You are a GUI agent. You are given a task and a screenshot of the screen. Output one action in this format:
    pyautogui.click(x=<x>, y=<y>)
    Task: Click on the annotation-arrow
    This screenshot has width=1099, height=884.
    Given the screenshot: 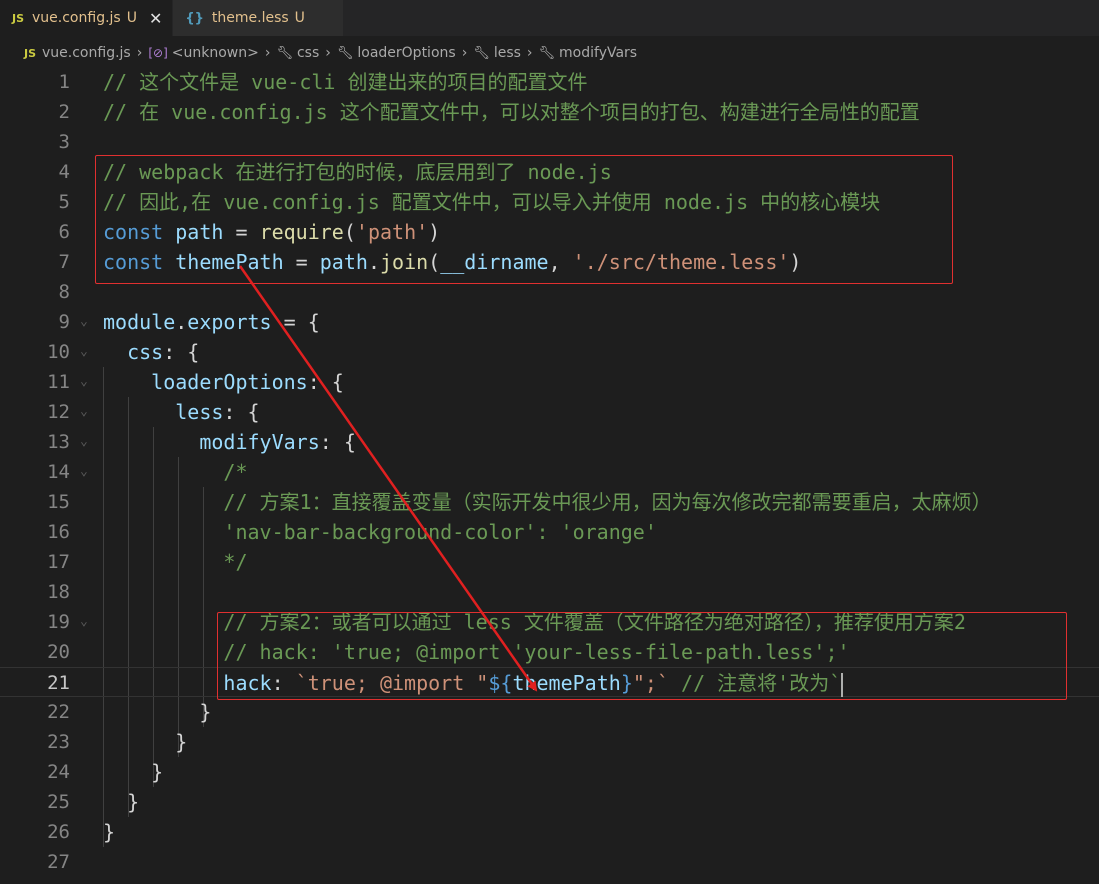 What is the action you would take?
    pyautogui.click(x=388, y=478)
    